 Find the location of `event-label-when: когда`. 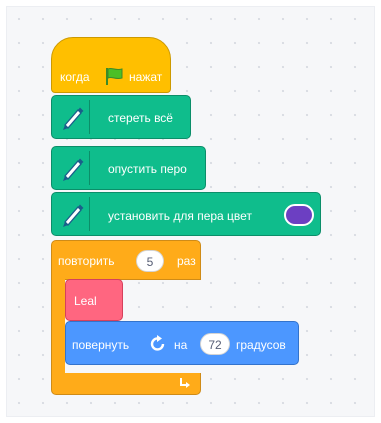

event-label-when: когда is located at coordinates (75, 77).